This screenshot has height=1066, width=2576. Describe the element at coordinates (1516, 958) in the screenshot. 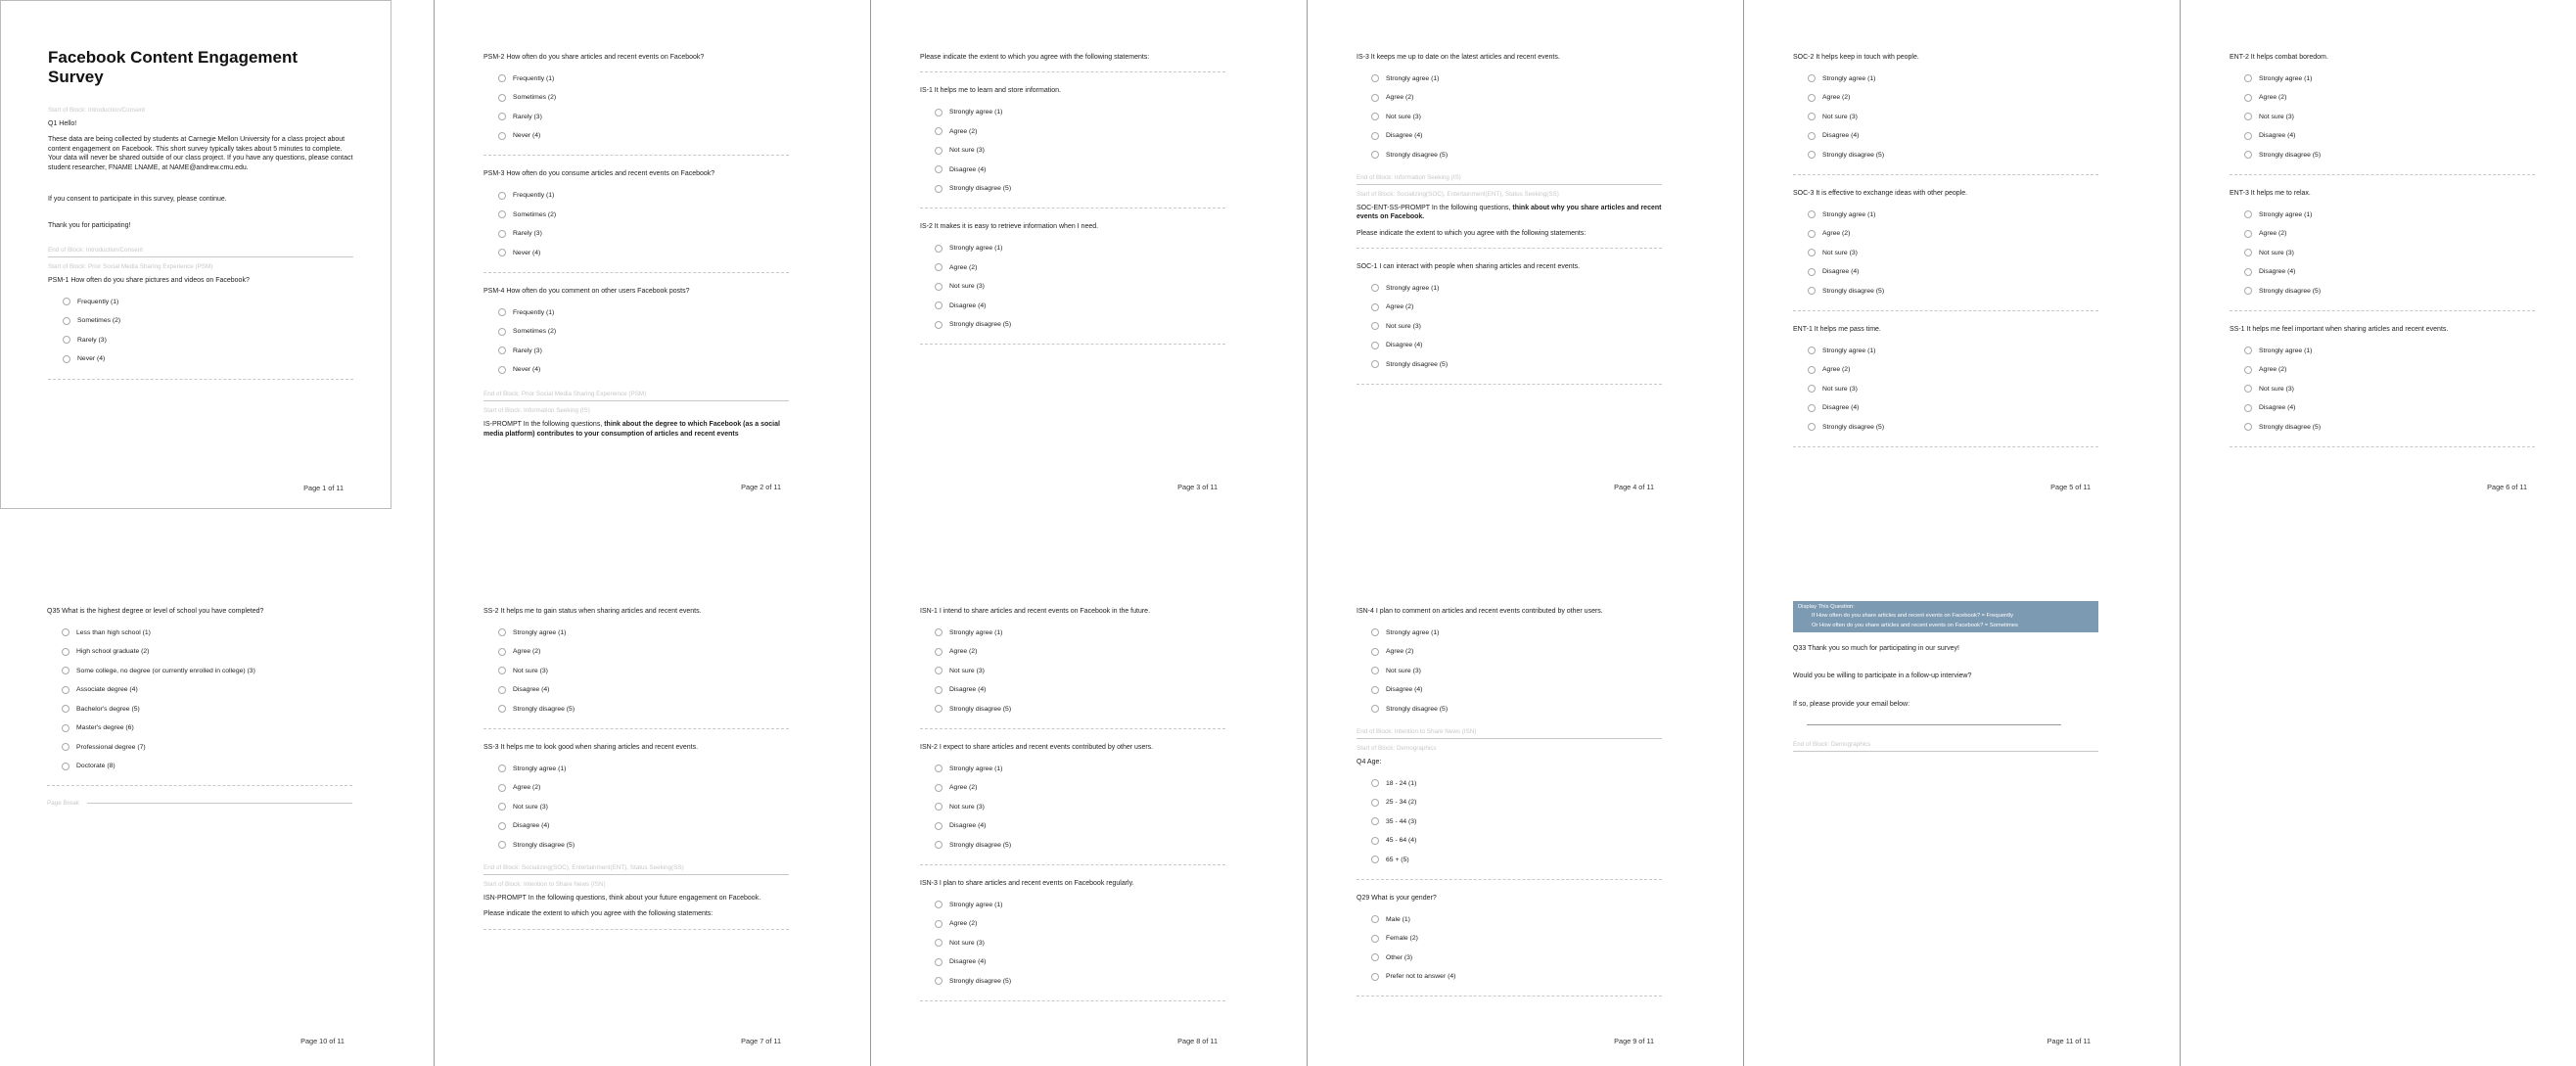

I see `answer-option: Other (3)` at that location.